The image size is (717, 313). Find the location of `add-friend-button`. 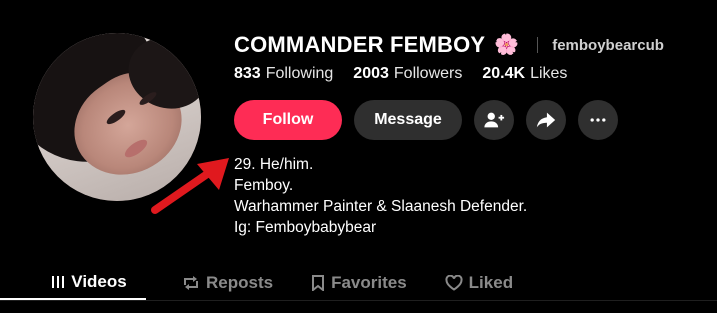

add-friend-button is located at coordinates (494, 120).